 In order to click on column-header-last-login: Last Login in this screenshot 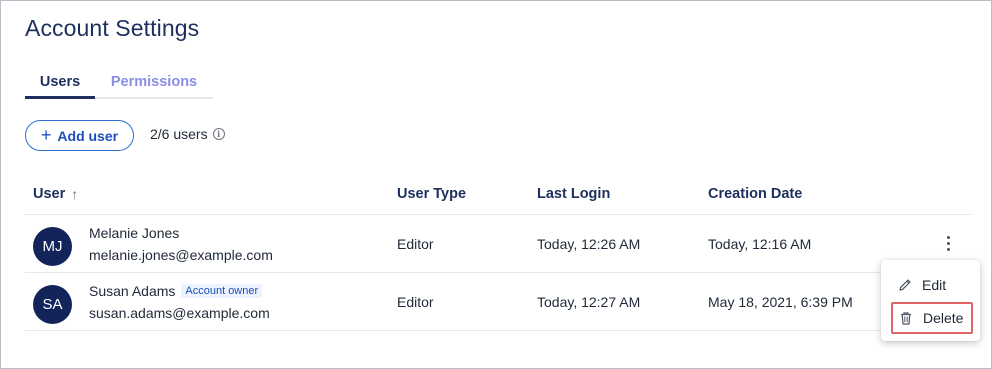, I will do `click(573, 194)`.